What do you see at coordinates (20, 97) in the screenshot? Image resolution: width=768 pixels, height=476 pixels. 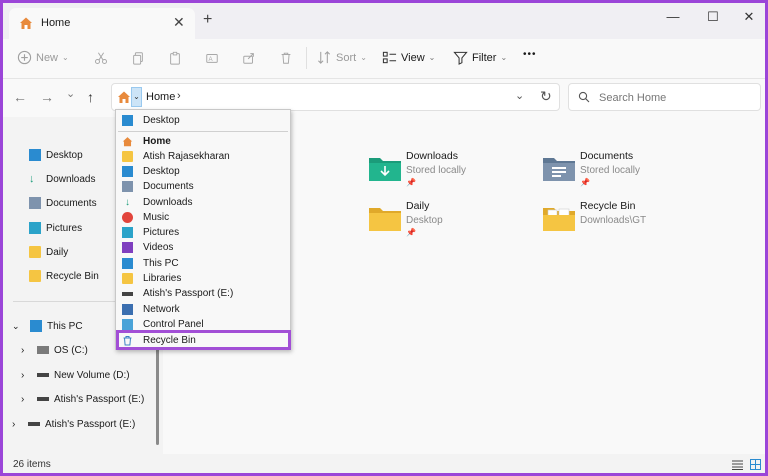 I see `back-button: ←` at bounding box center [20, 97].